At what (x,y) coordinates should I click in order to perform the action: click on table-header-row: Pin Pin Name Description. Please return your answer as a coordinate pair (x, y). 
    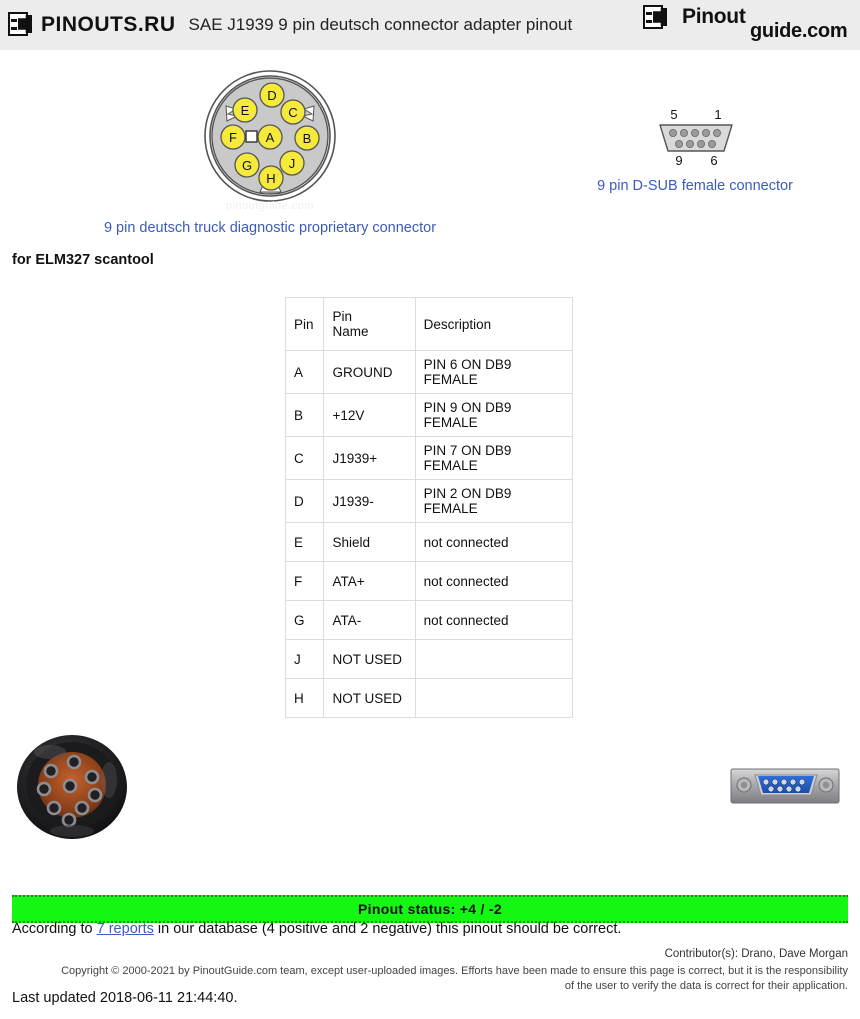
    Looking at the image, I should click on (429, 324).